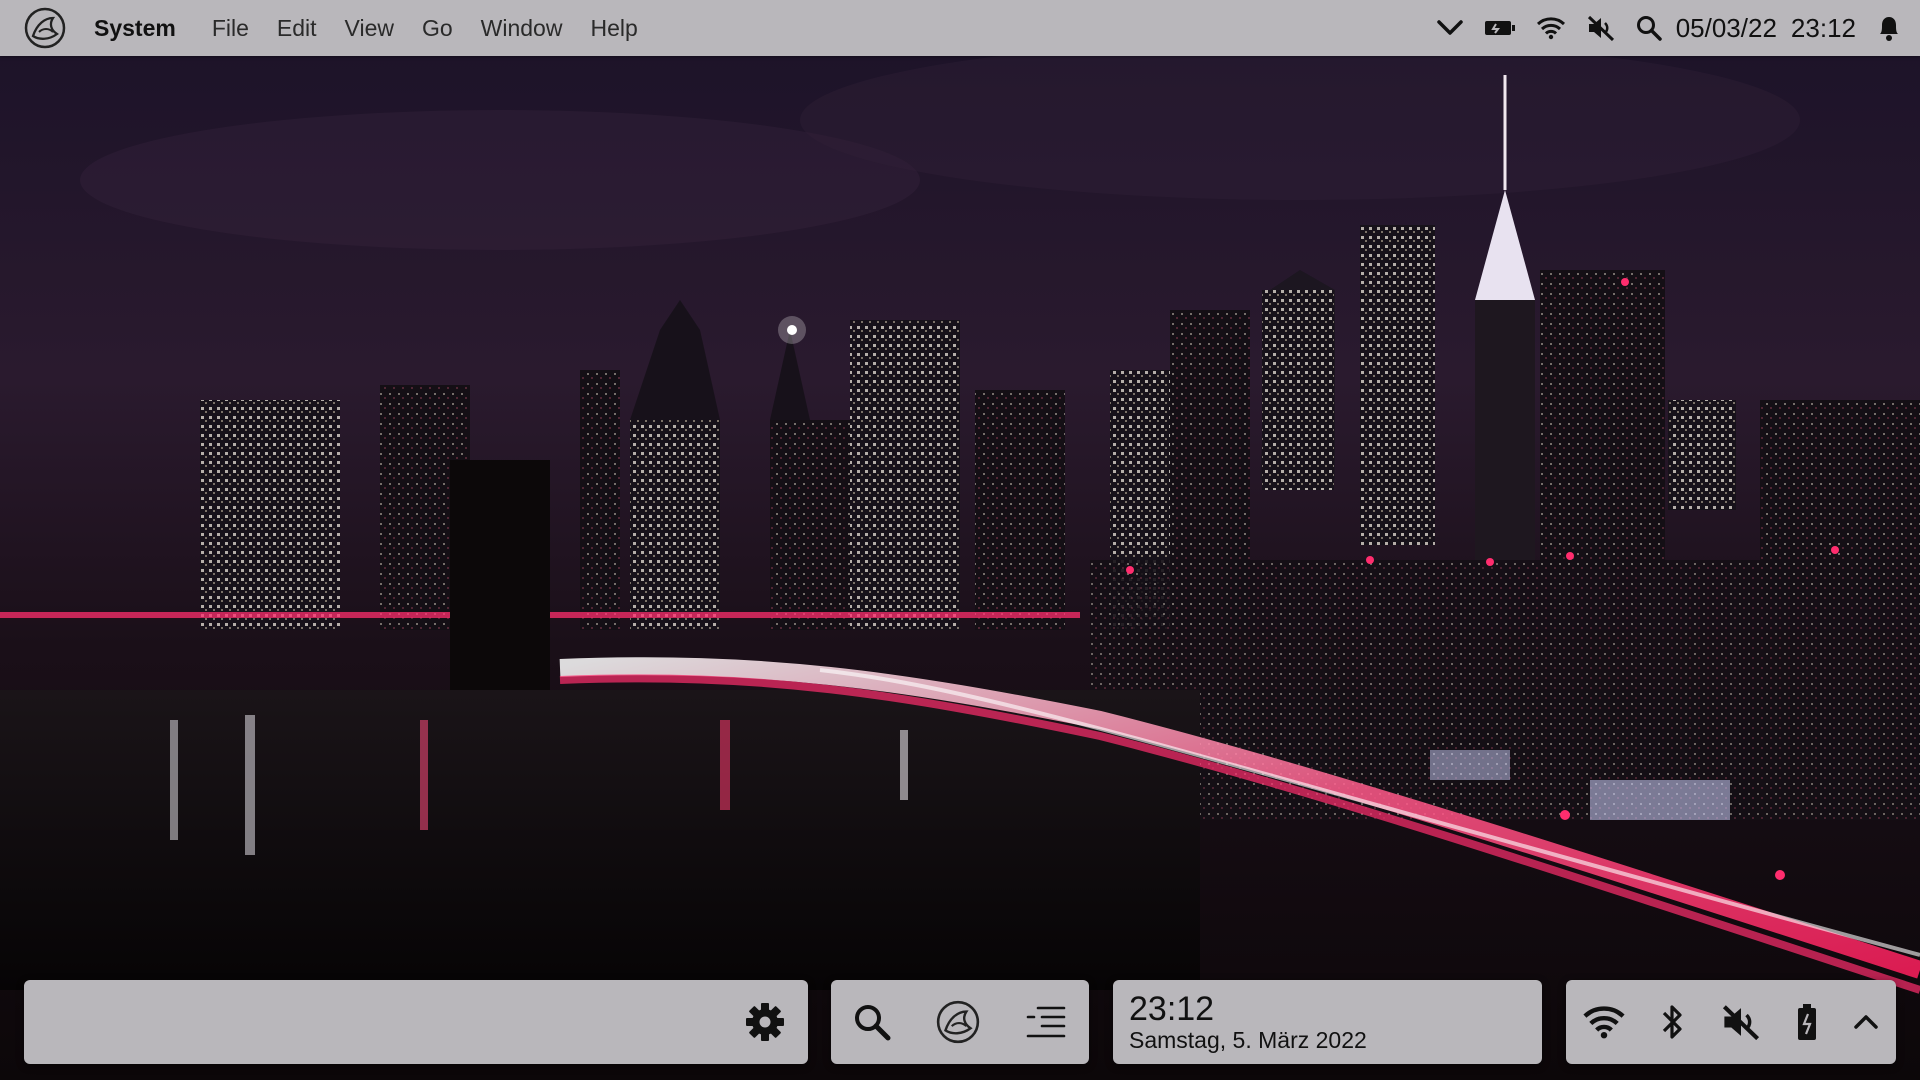 This screenshot has width=1920, height=1080. What do you see at coordinates (1726, 28) in the screenshot?
I see `menubar-date: 05/03/22` at bounding box center [1726, 28].